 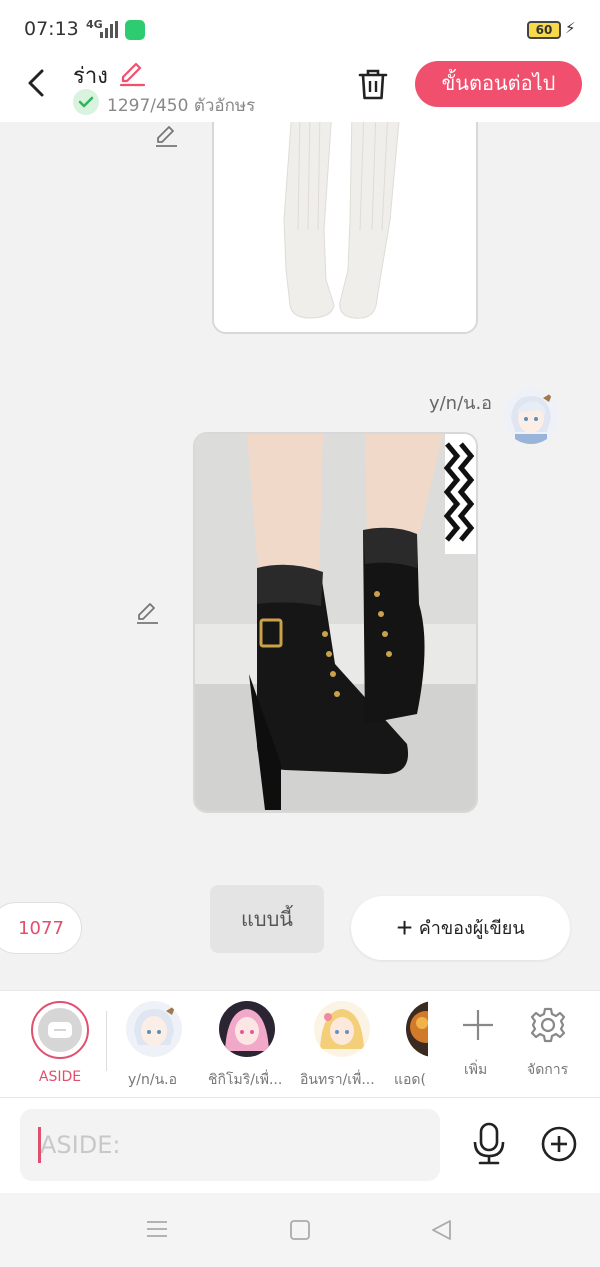 What do you see at coordinates (559, 1144) in the screenshot?
I see `add-circle-icon` at bounding box center [559, 1144].